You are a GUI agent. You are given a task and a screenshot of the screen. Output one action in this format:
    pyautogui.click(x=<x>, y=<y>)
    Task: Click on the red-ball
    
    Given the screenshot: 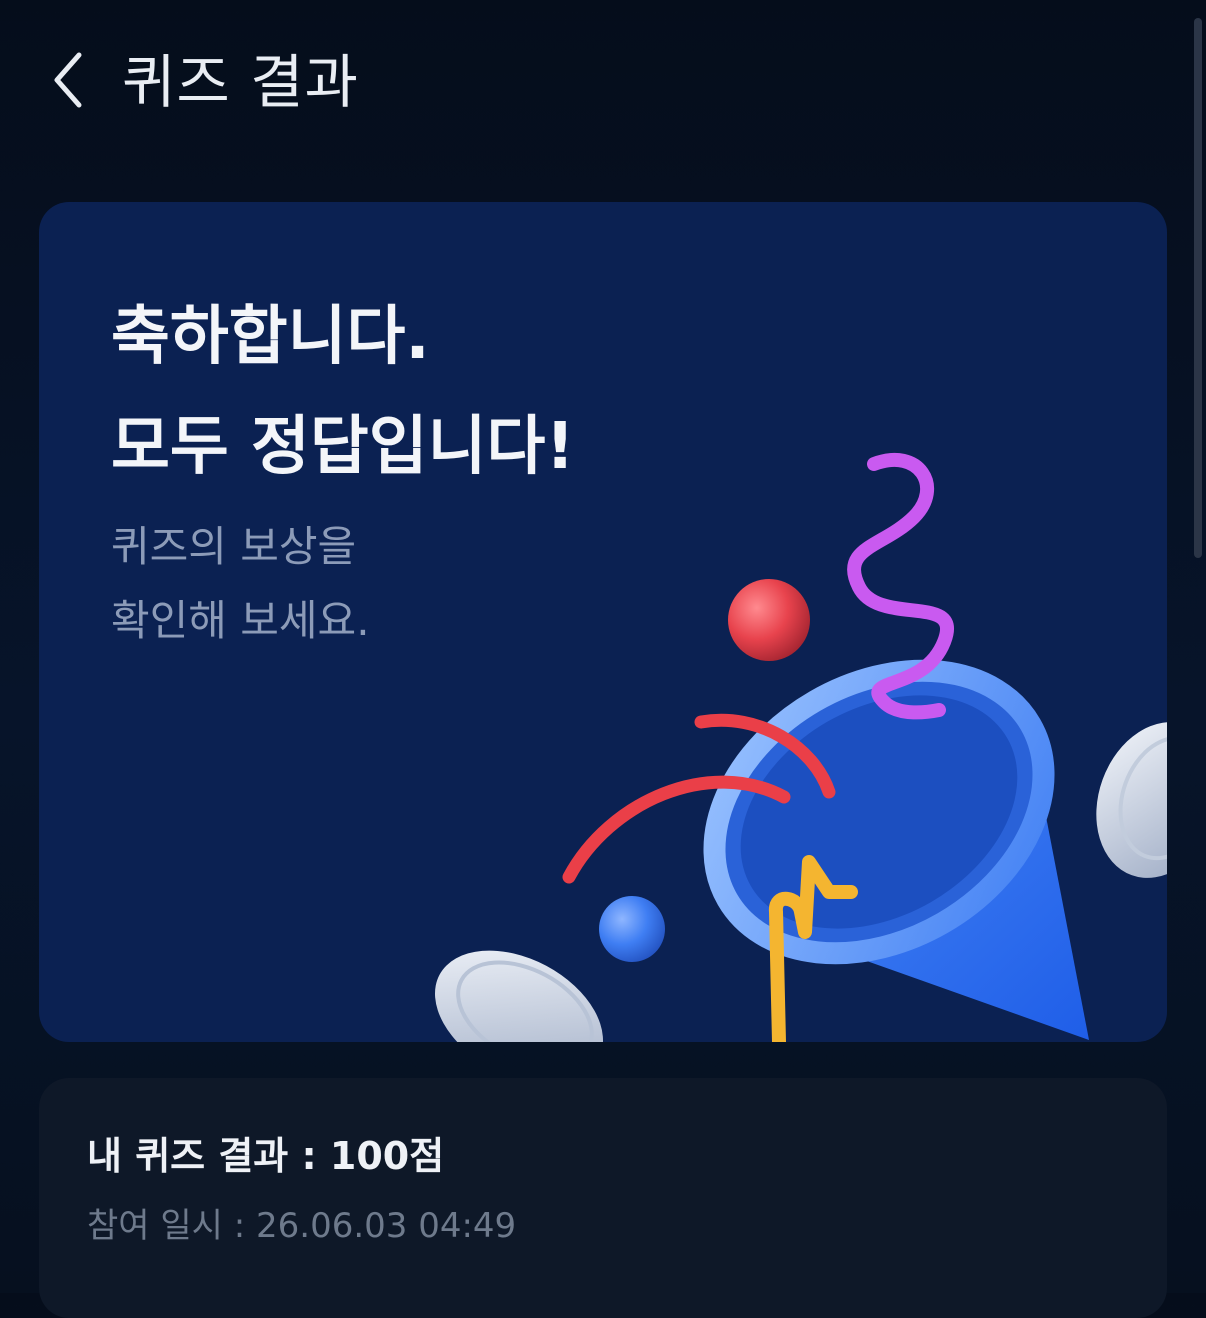 What is the action you would take?
    pyautogui.click(x=769, y=620)
    